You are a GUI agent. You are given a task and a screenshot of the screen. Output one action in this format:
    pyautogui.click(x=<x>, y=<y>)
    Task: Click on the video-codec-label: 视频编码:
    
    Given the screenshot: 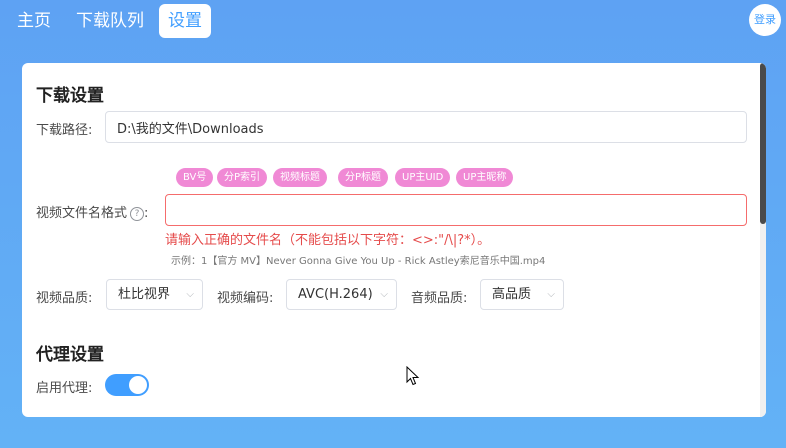 What is the action you would take?
    pyautogui.click(x=245, y=298)
    